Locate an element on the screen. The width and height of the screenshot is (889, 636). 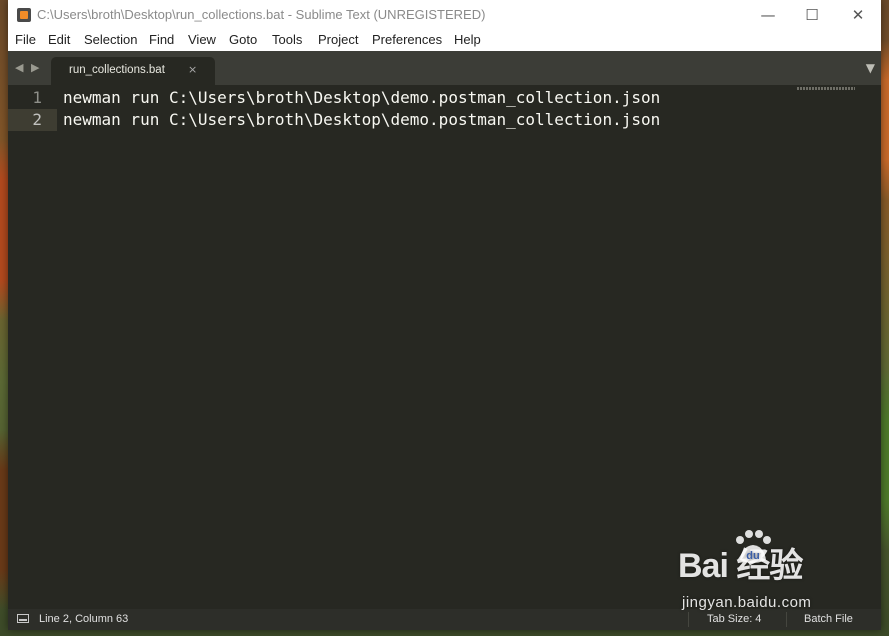
syntax-selector: Batch File is located at coordinates (828, 619).